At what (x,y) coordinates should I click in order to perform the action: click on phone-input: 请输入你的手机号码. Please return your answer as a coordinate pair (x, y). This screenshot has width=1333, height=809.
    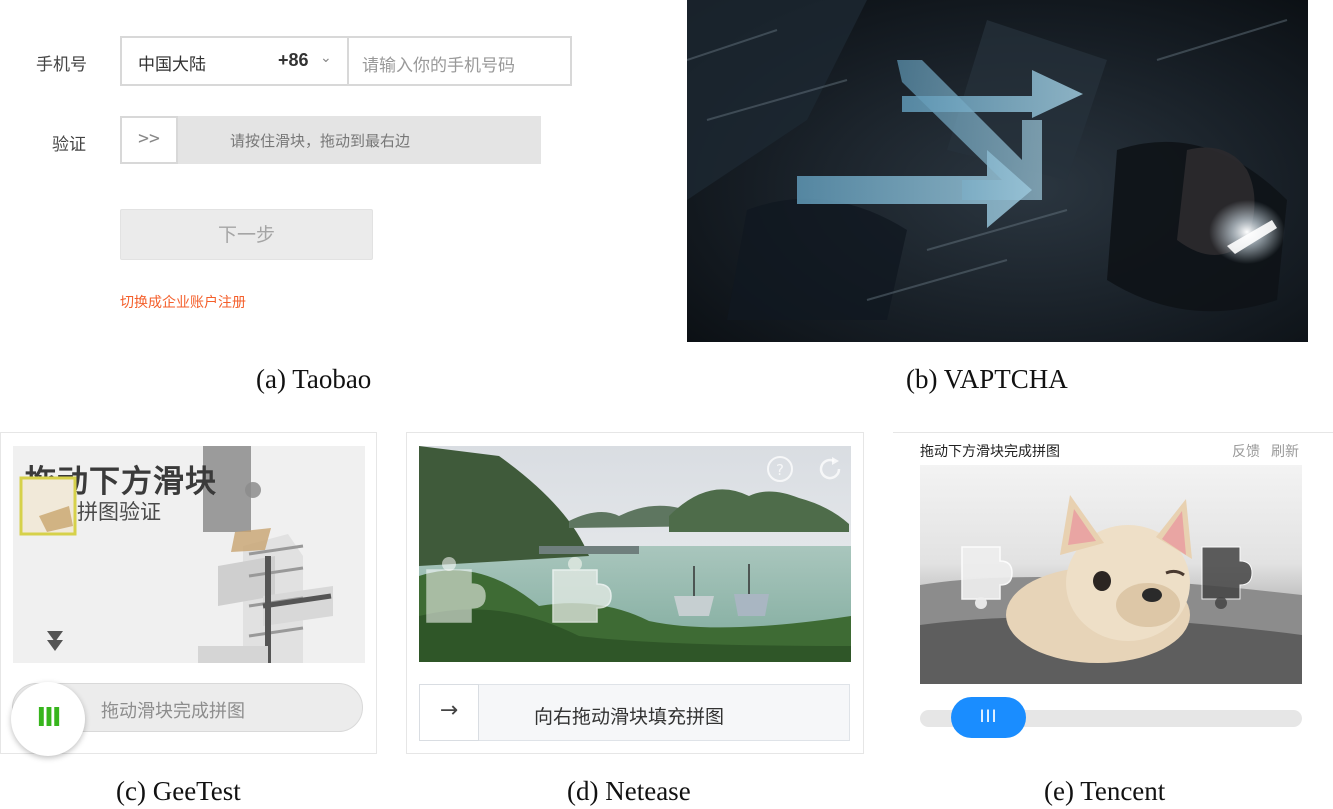
    Looking at the image, I should click on (438, 63).